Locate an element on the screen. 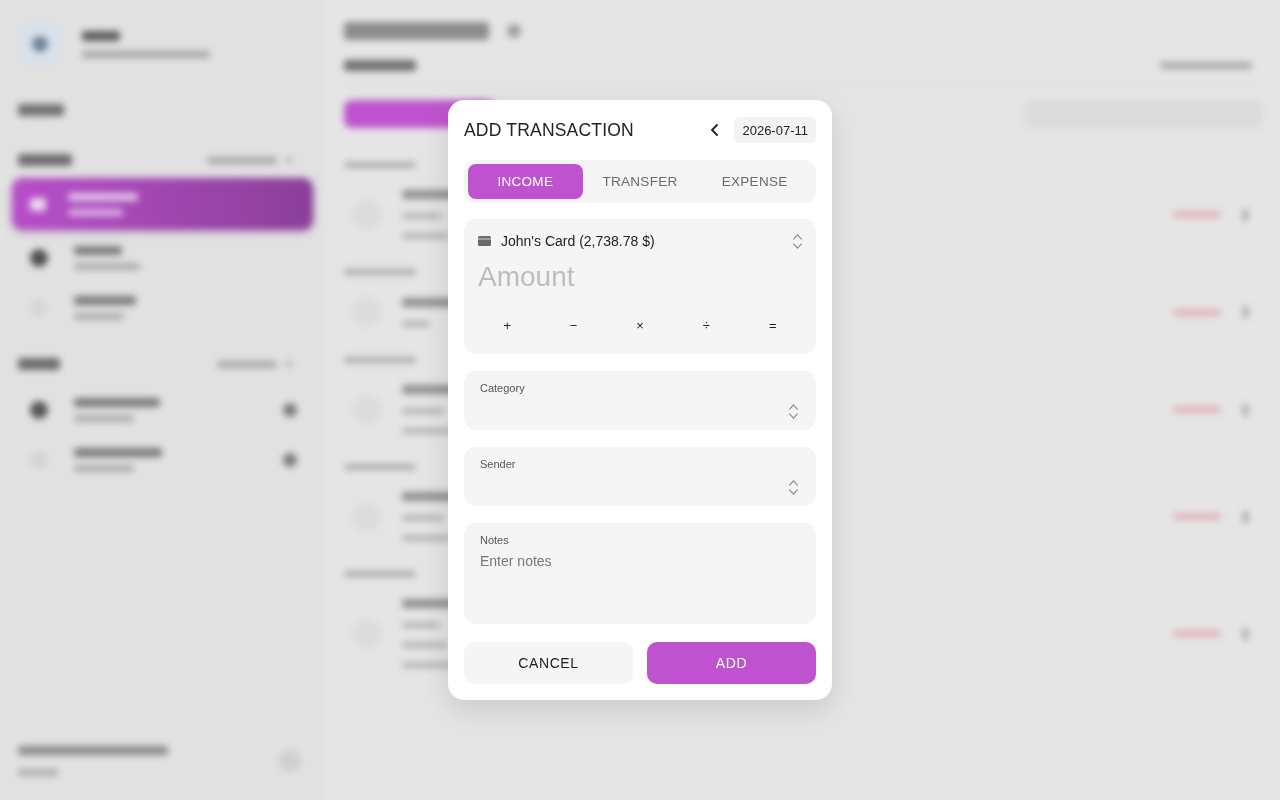 The height and width of the screenshot is (800, 1280). operator-button: − is located at coordinates (573, 325).